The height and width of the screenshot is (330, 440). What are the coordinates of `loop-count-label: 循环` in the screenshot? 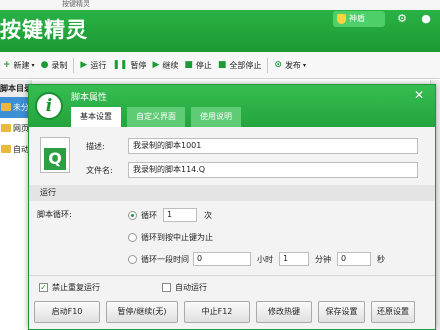 It's located at (149, 215).